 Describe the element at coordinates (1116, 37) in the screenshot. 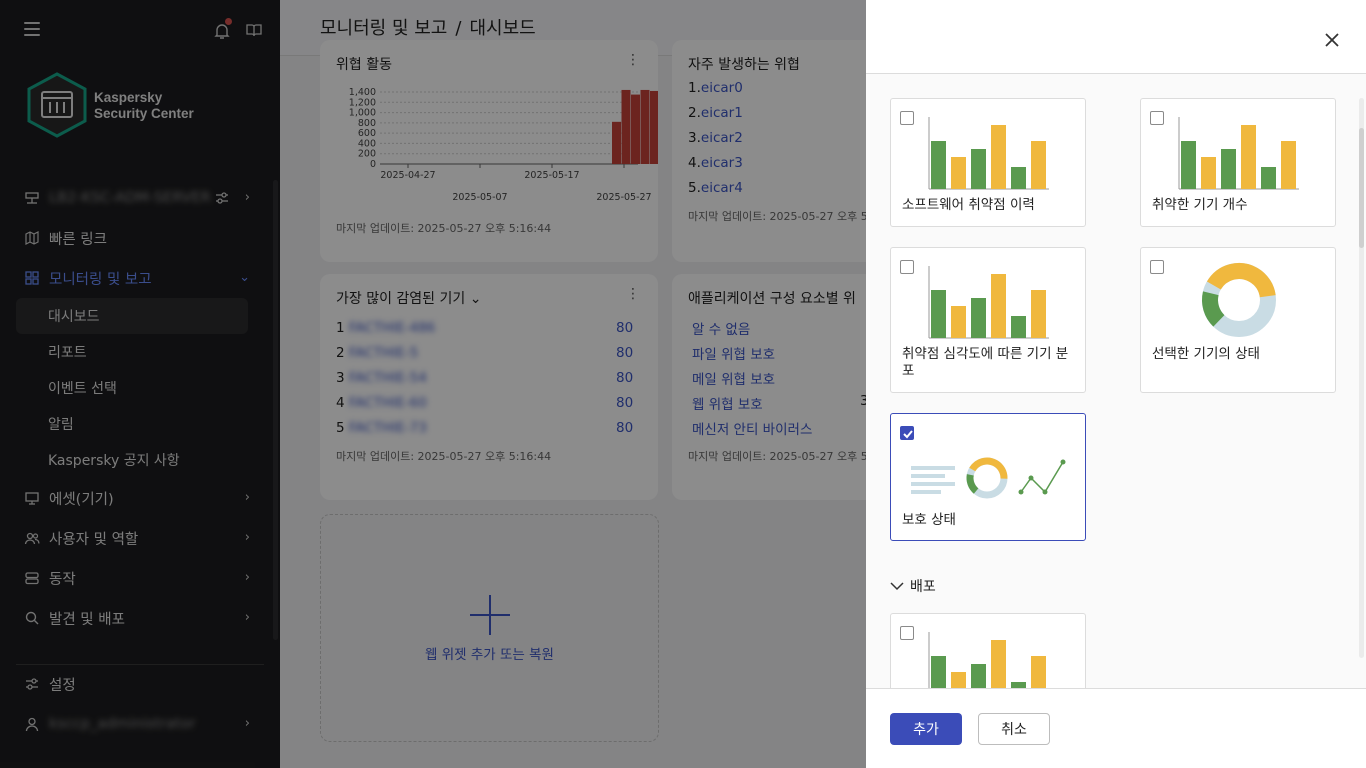

I see `drawer-header` at that location.